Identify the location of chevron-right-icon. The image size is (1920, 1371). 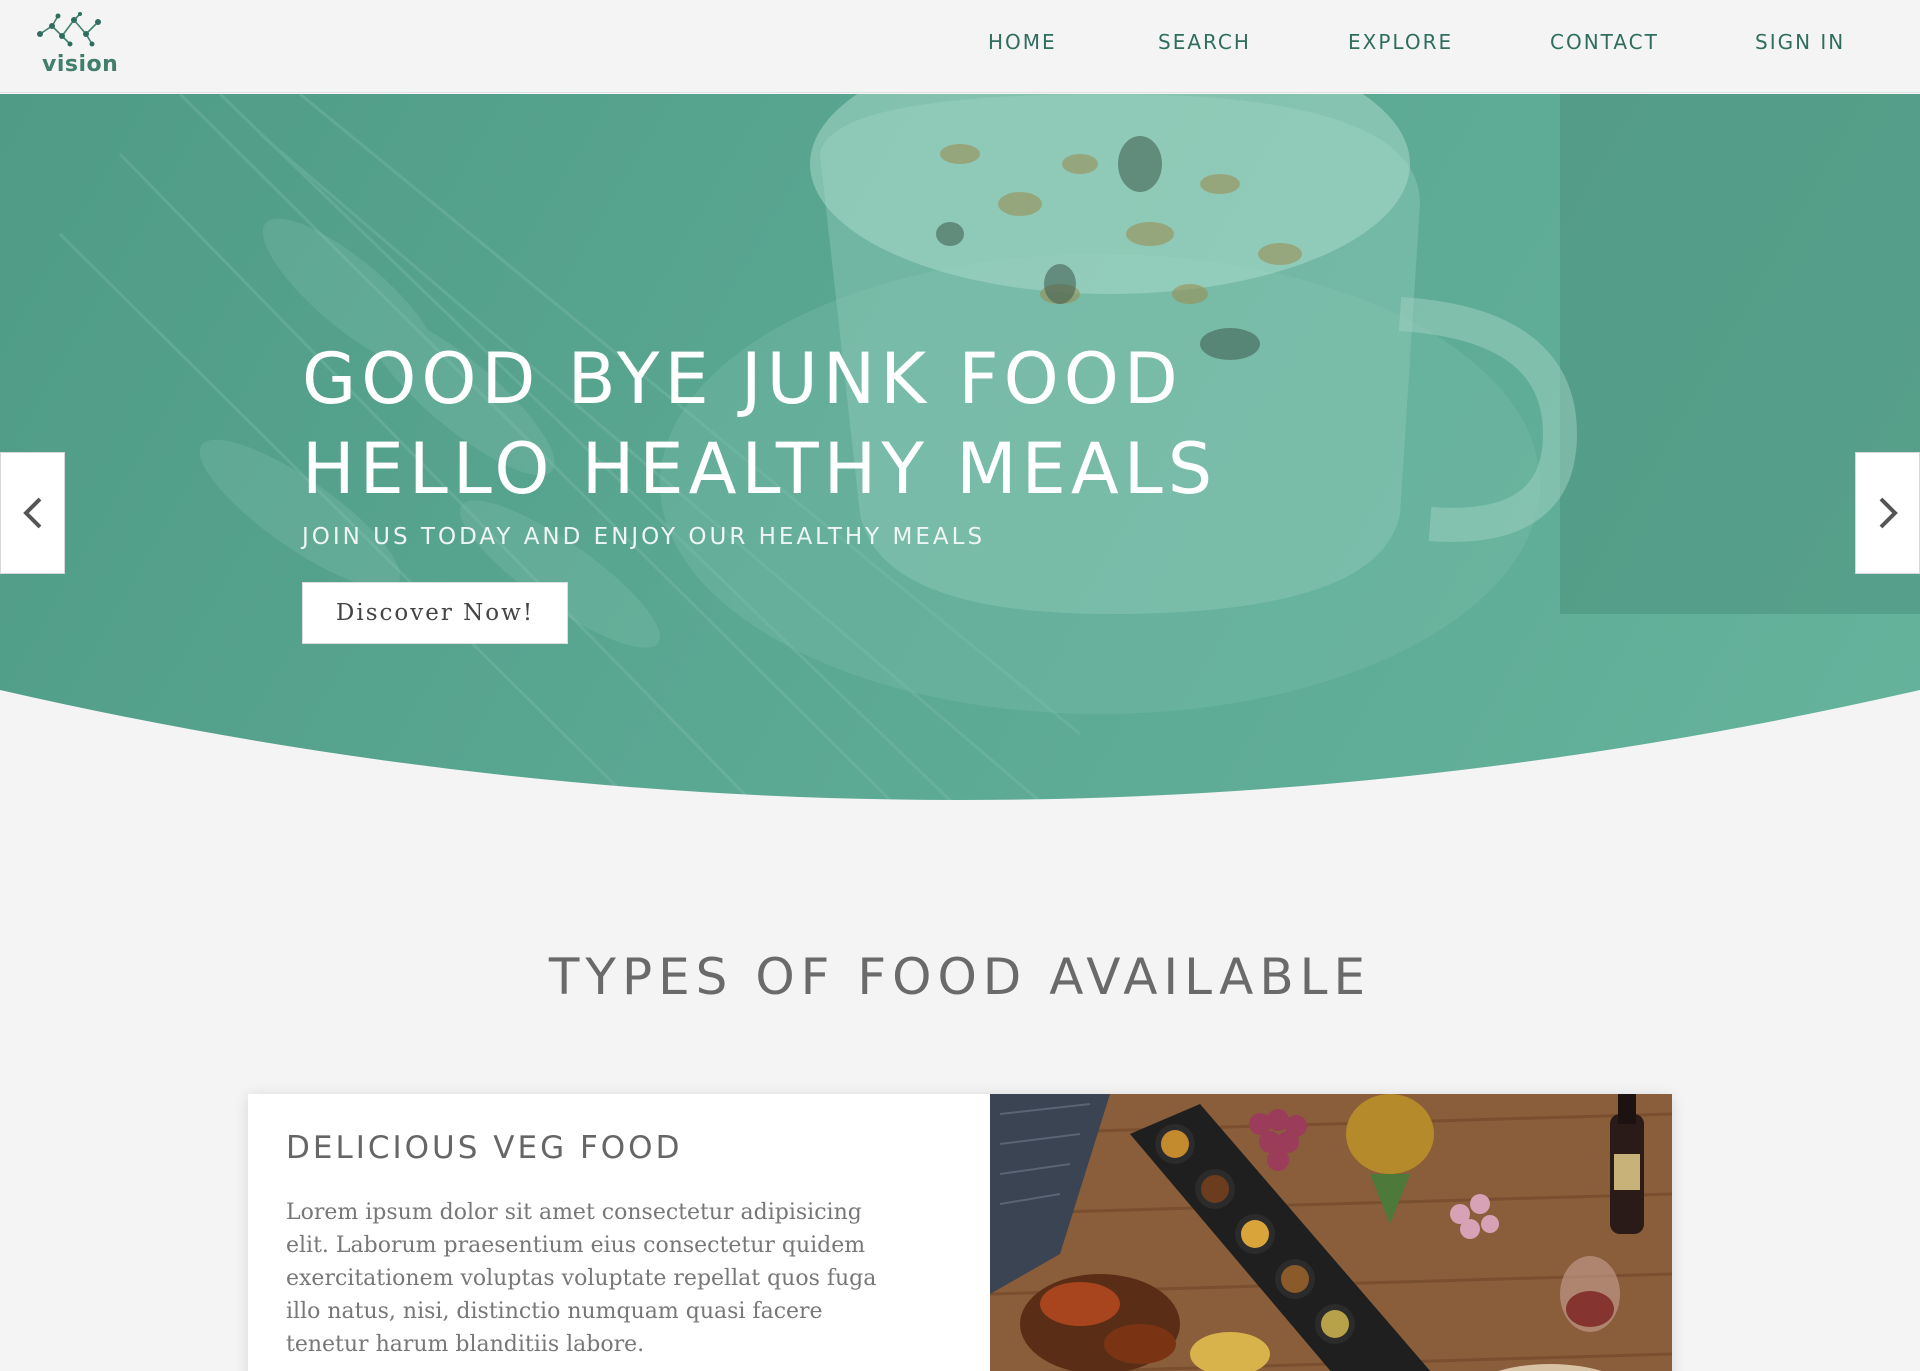
(1888, 513).